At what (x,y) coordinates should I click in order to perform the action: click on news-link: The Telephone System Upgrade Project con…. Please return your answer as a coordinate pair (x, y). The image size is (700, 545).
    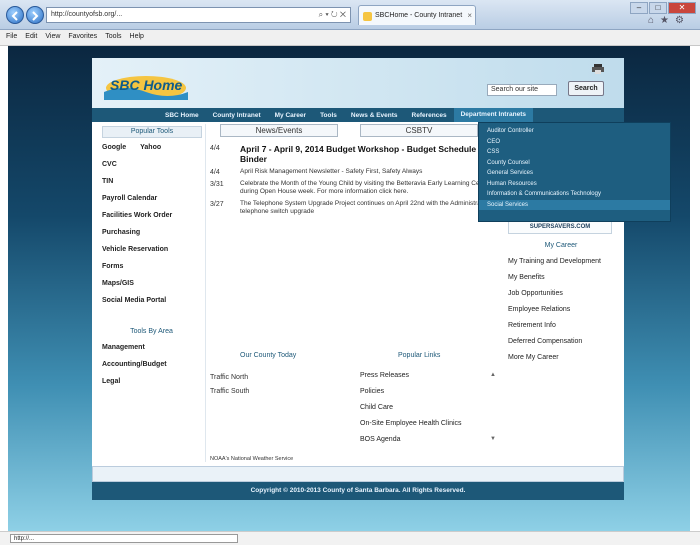
    Looking at the image, I should click on (368, 208).